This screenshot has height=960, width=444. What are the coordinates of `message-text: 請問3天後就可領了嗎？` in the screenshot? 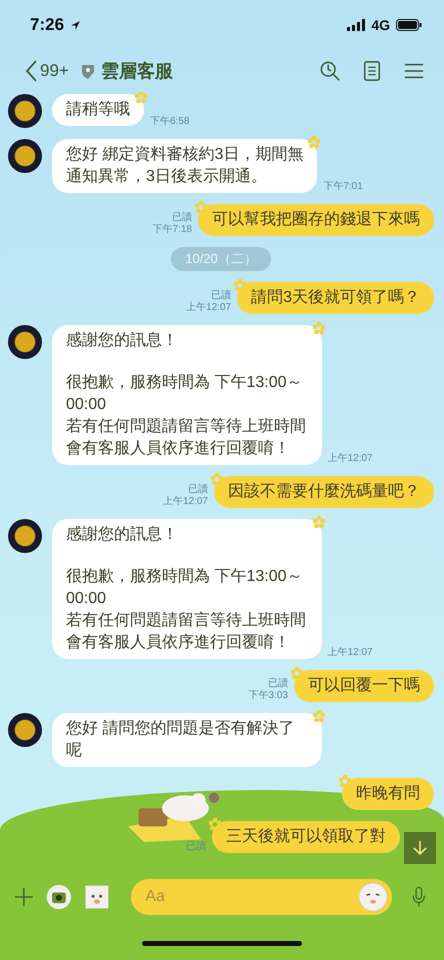 It's located at (335, 298).